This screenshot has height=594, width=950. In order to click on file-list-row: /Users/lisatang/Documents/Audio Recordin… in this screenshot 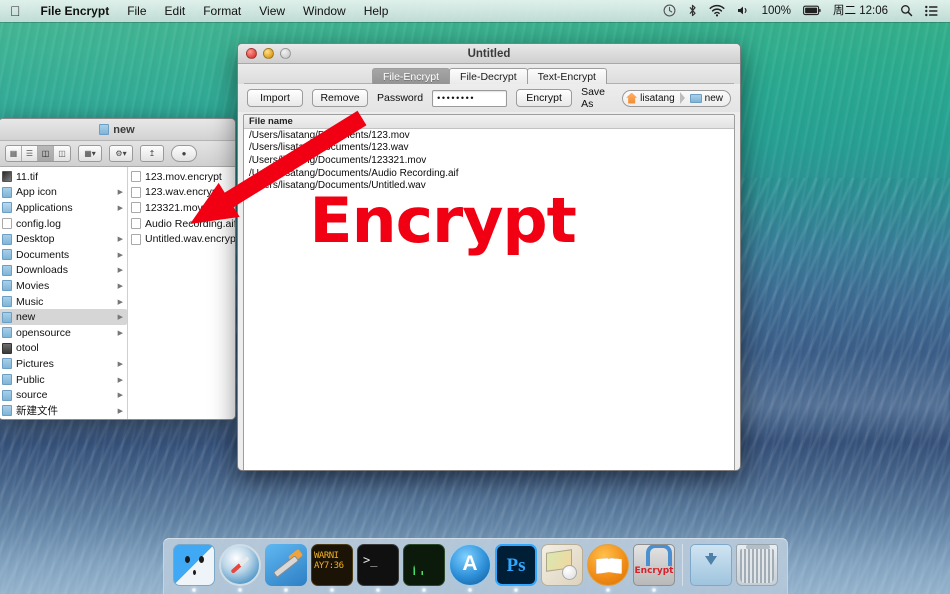, I will do `click(489, 173)`.